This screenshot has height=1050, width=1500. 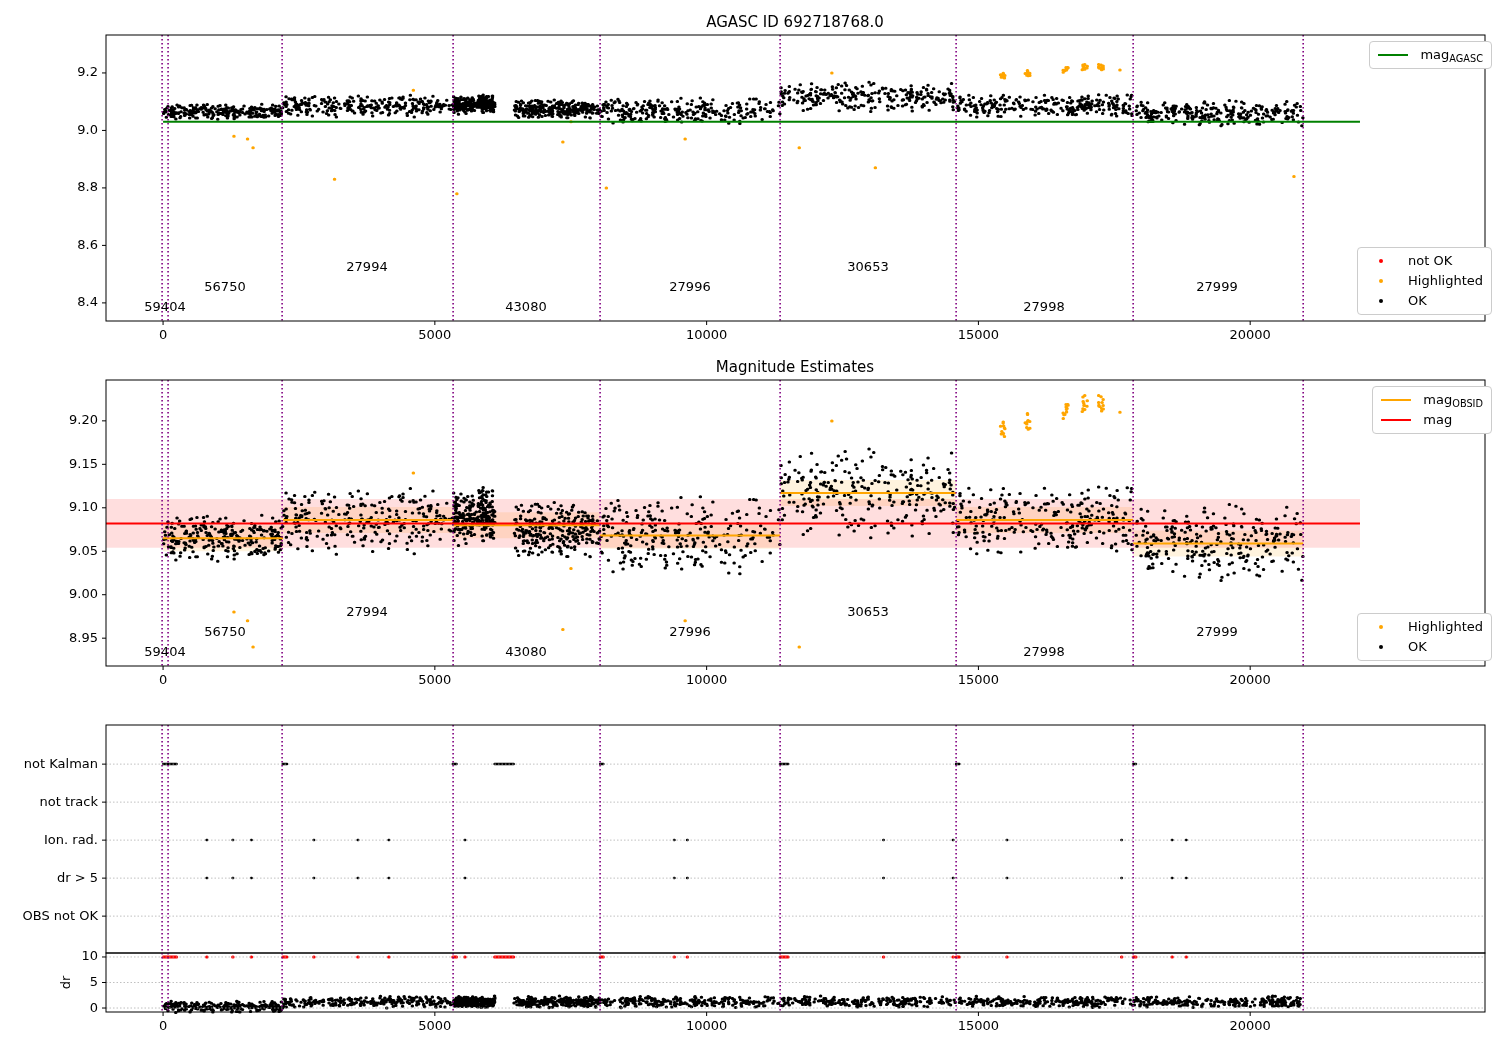 I want to click on axis-tick-label: not Kalman, so click(x=60, y=763).